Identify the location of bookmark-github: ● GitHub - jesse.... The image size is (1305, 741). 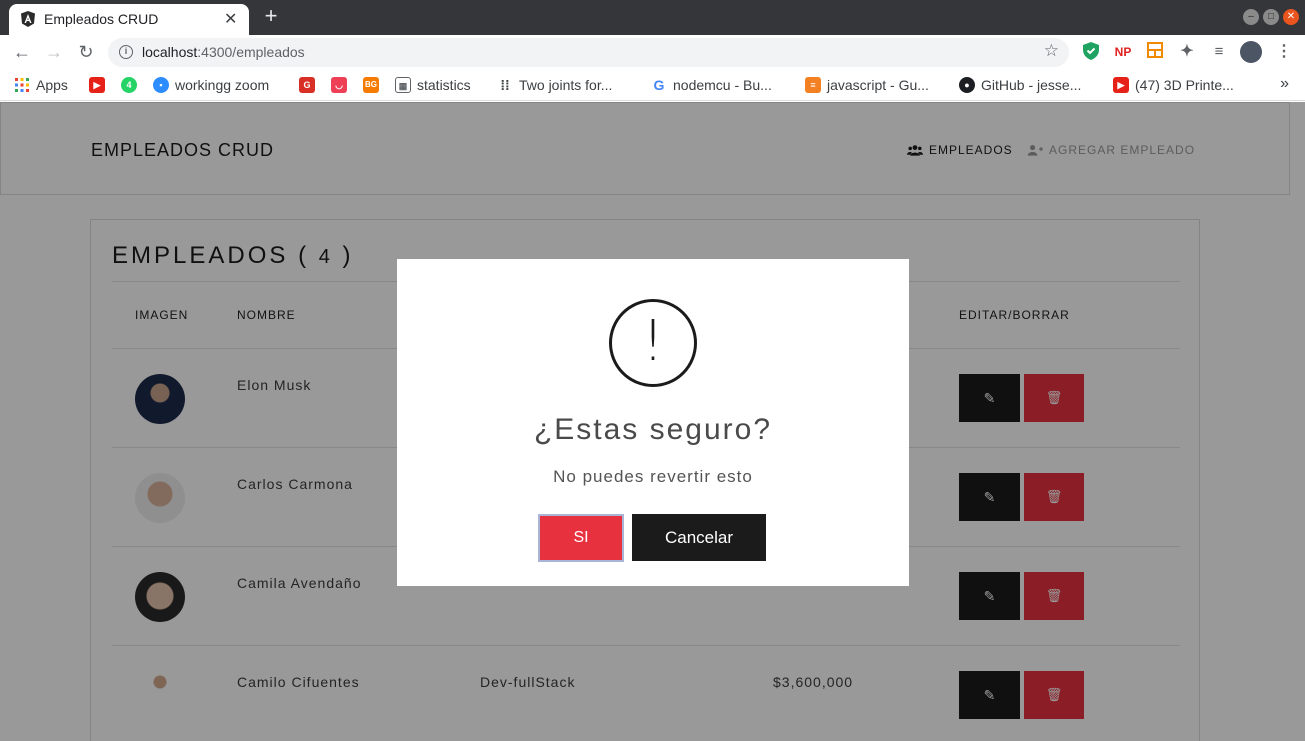
(1020, 85).